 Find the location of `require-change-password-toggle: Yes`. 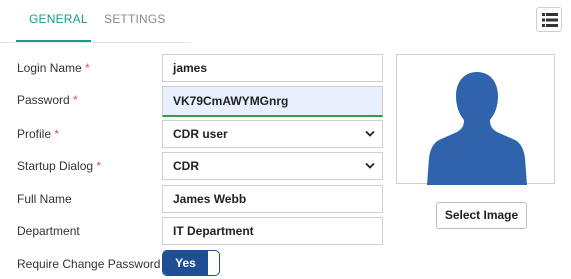

require-change-password-toggle: Yes is located at coordinates (191, 263).